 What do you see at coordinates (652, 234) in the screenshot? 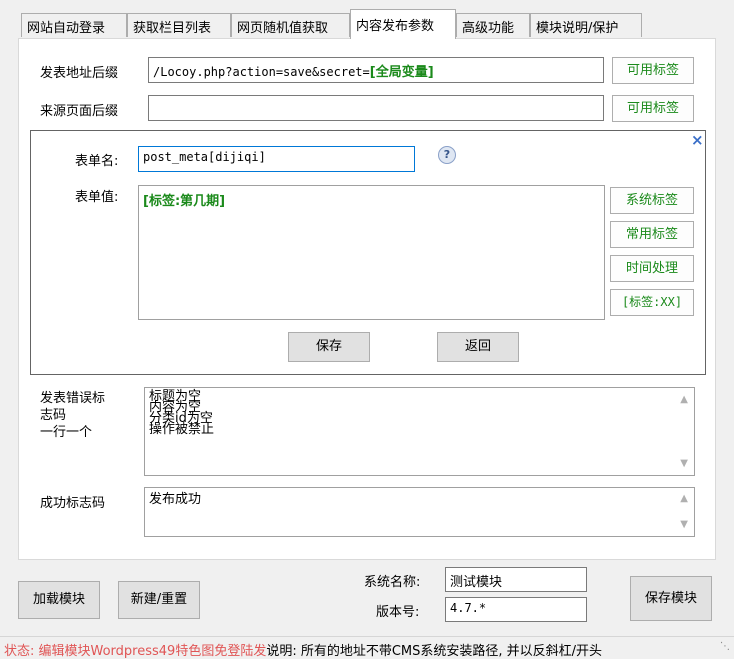
I see `common-tags-button: 常用标签` at bounding box center [652, 234].